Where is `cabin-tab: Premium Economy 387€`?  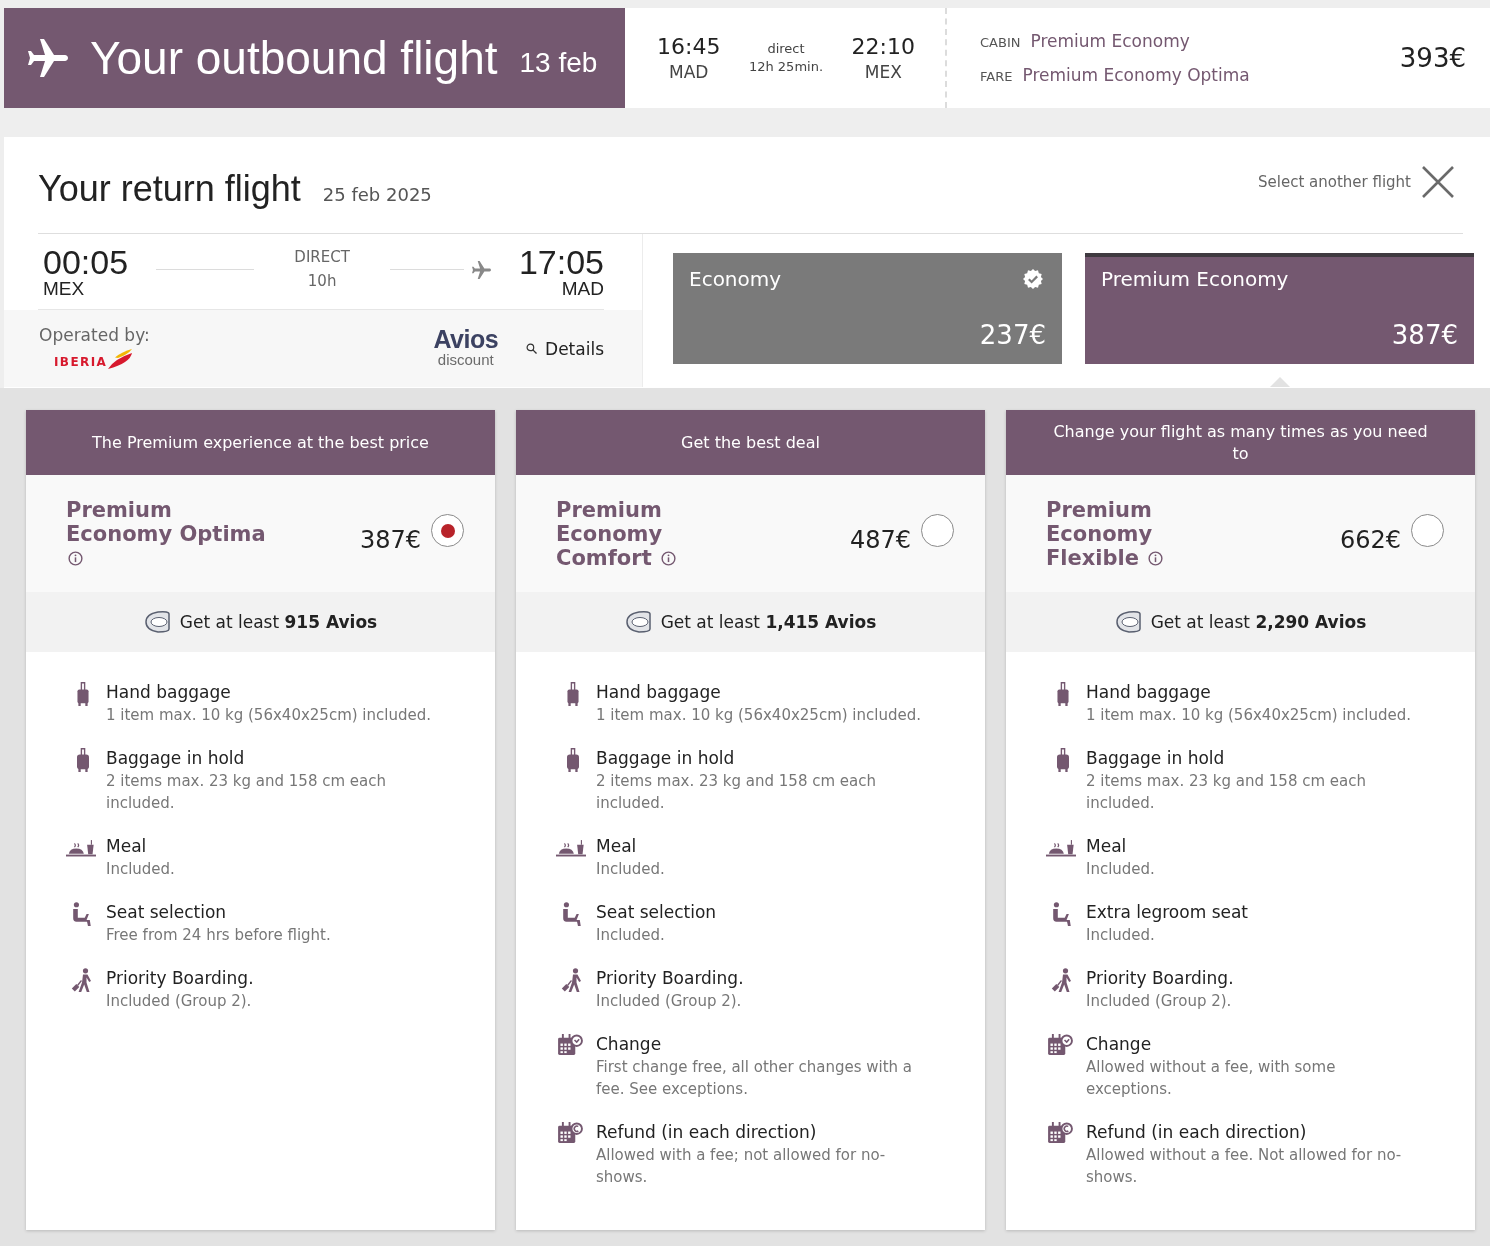 cabin-tab: Premium Economy 387€ is located at coordinates (1279, 308).